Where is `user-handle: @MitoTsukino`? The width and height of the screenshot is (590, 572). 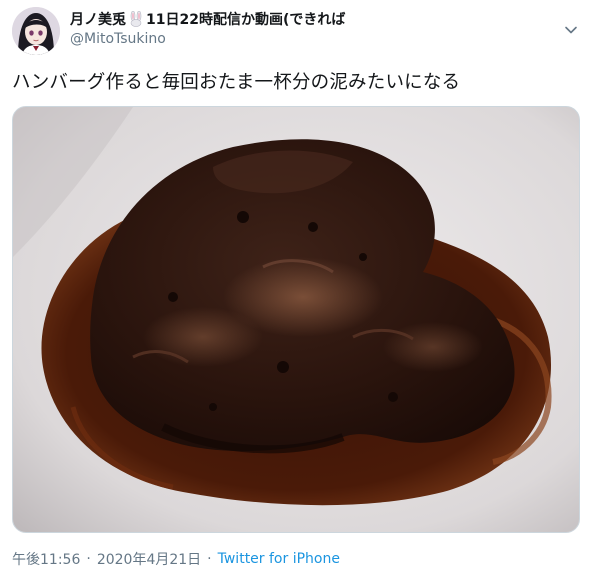 user-handle: @MitoTsukino is located at coordinates (118, 39).